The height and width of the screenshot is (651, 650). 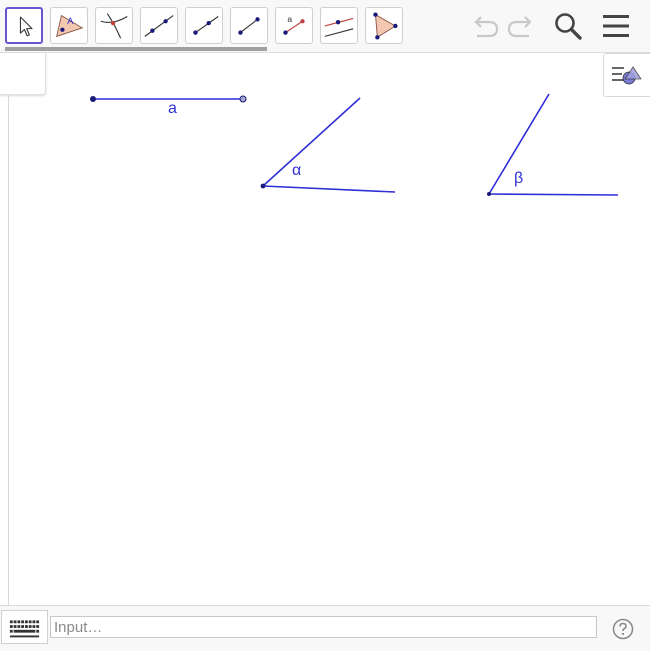 I want to click on polygon-tool-button: A, so click(x=69, y=25).